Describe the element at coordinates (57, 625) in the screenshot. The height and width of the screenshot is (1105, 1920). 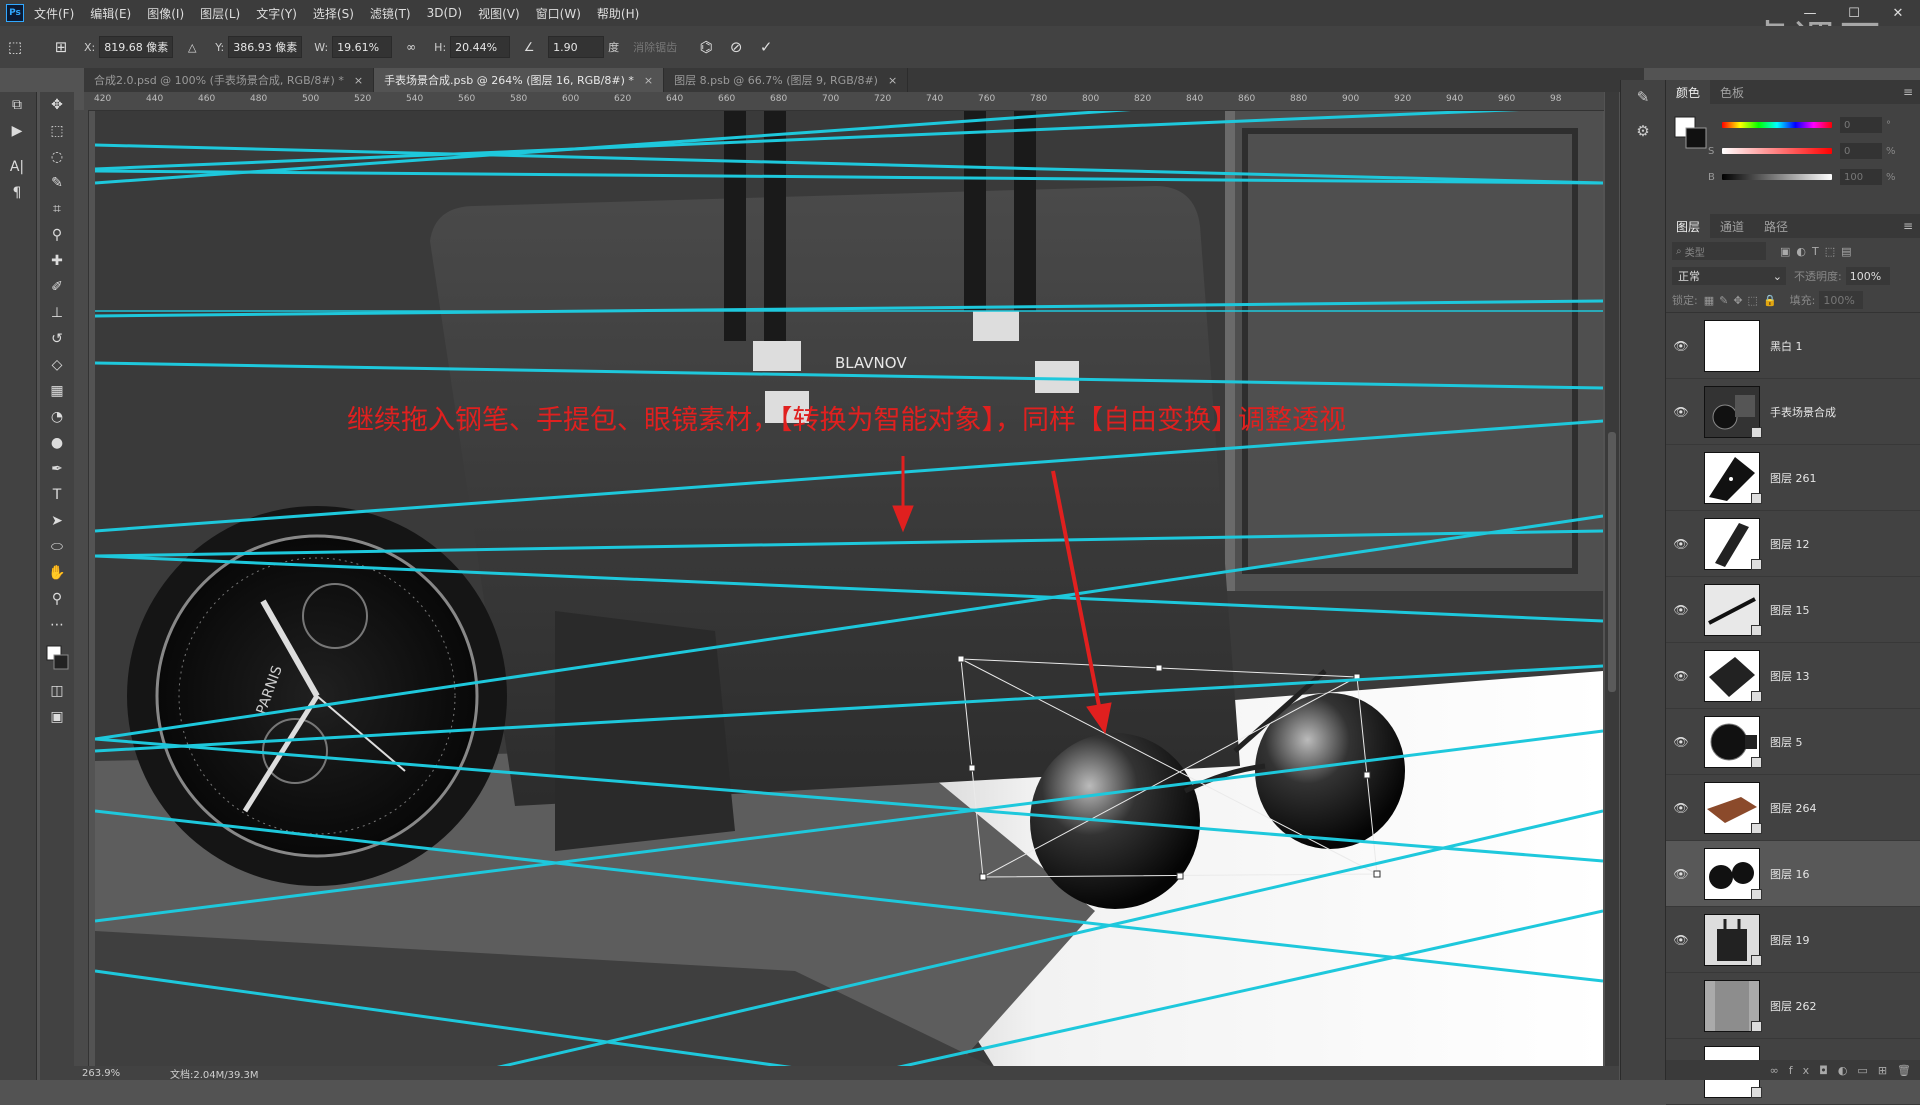
I see `more-tools-icon: ⋯` at that location.